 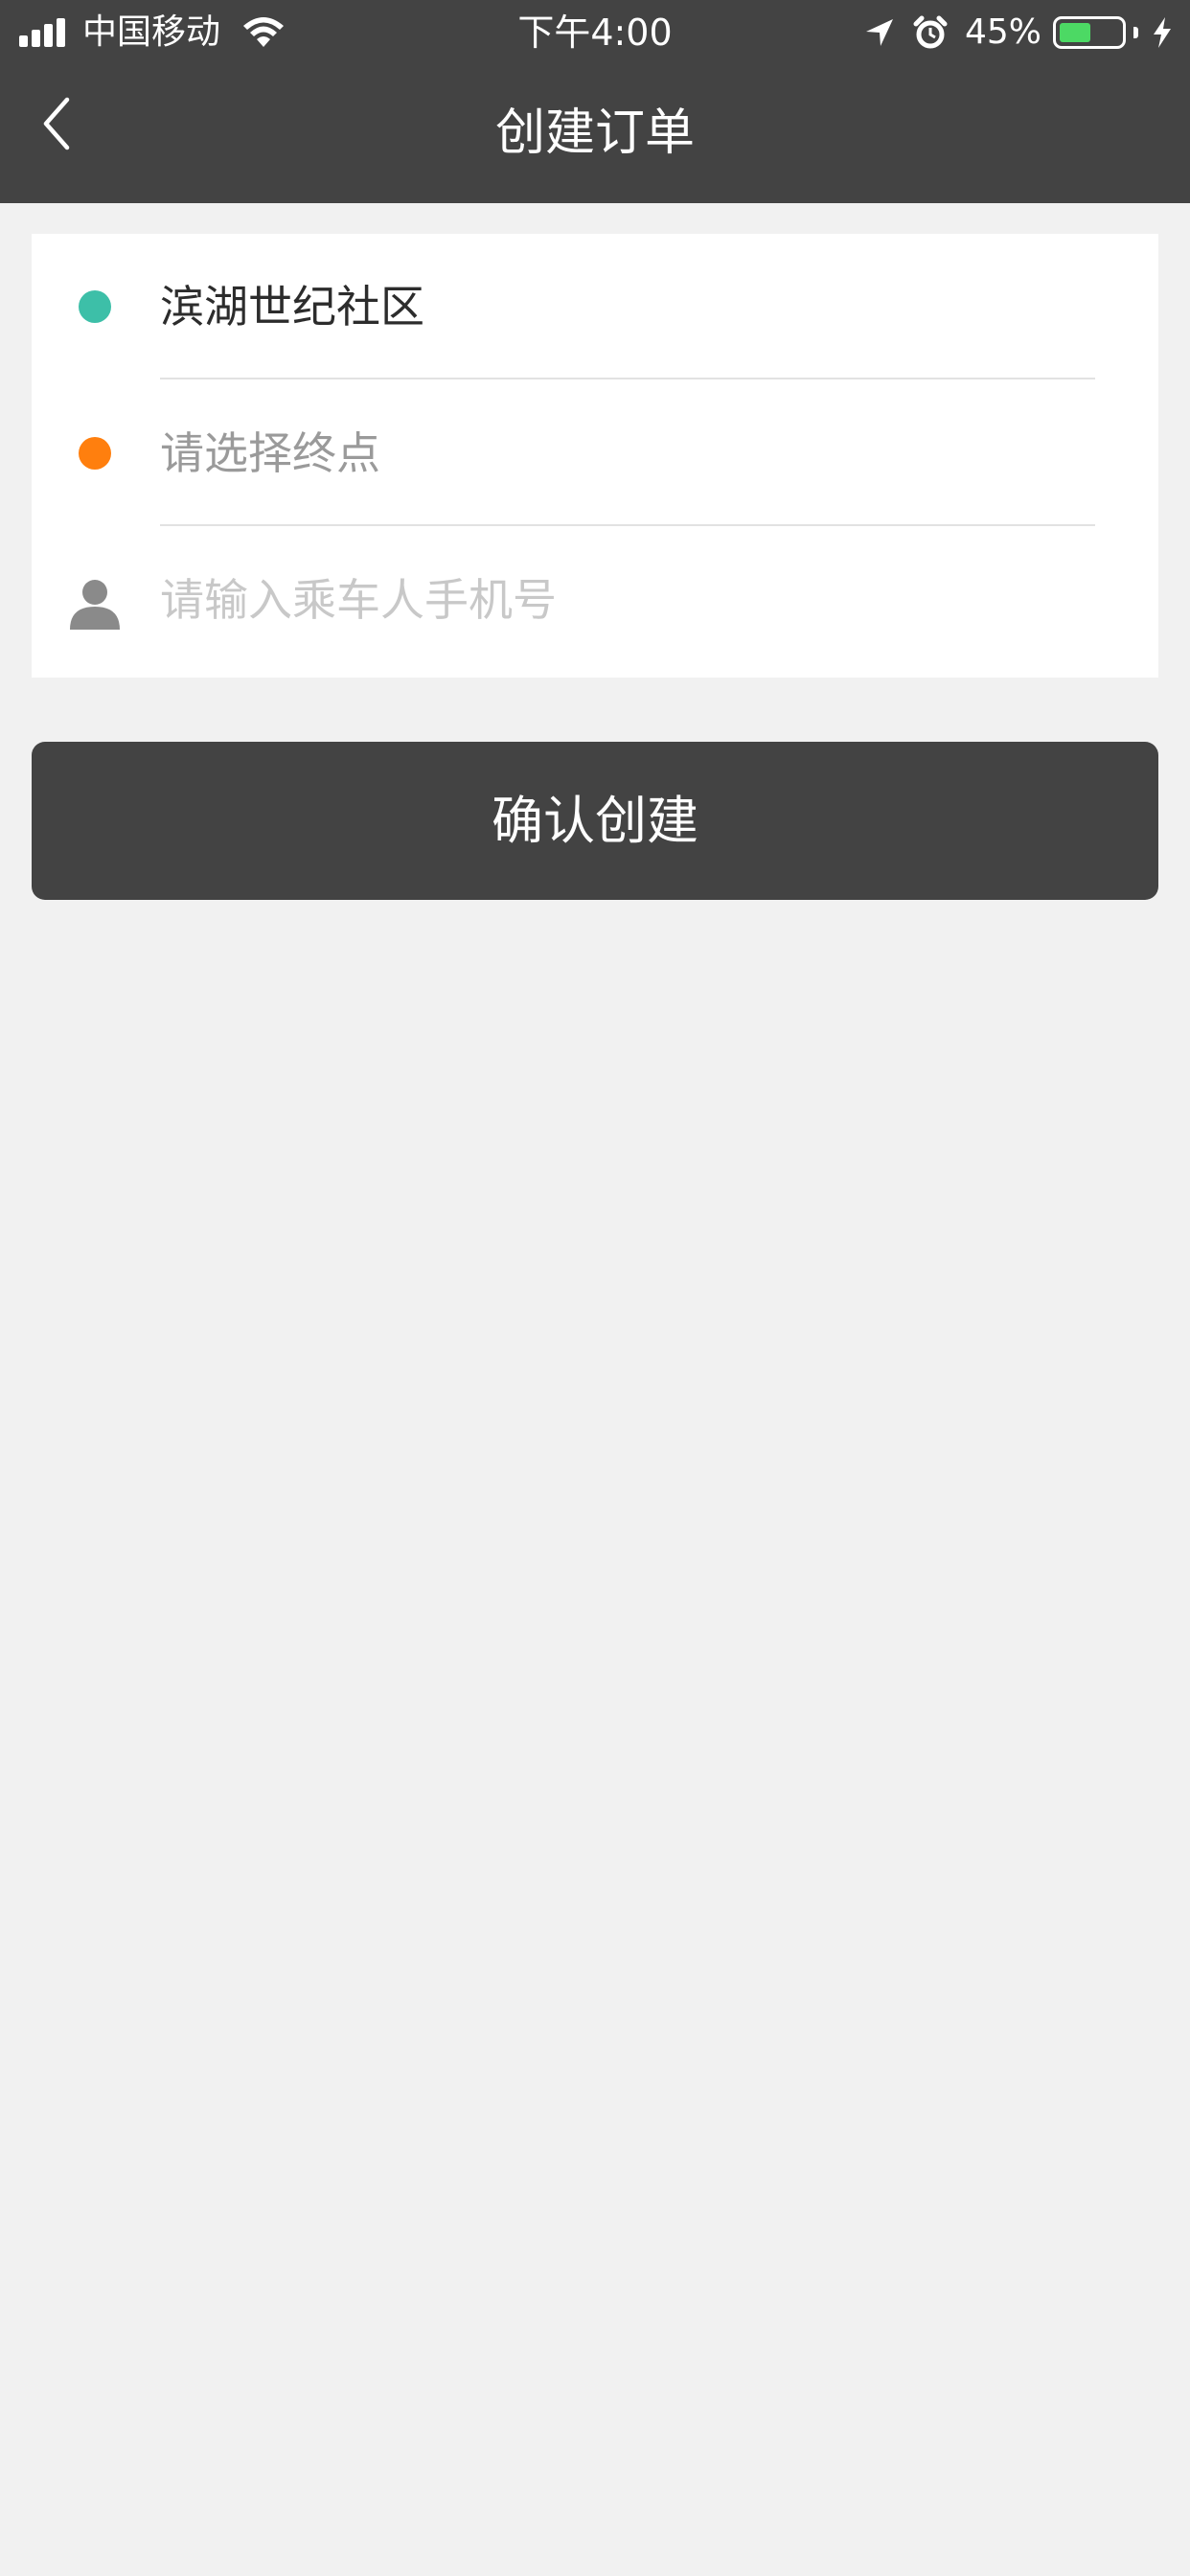 What do you see at coordinates (95, 453) in the screenshot?
I see `end-dot-icon` at bounding box center [95, 453].